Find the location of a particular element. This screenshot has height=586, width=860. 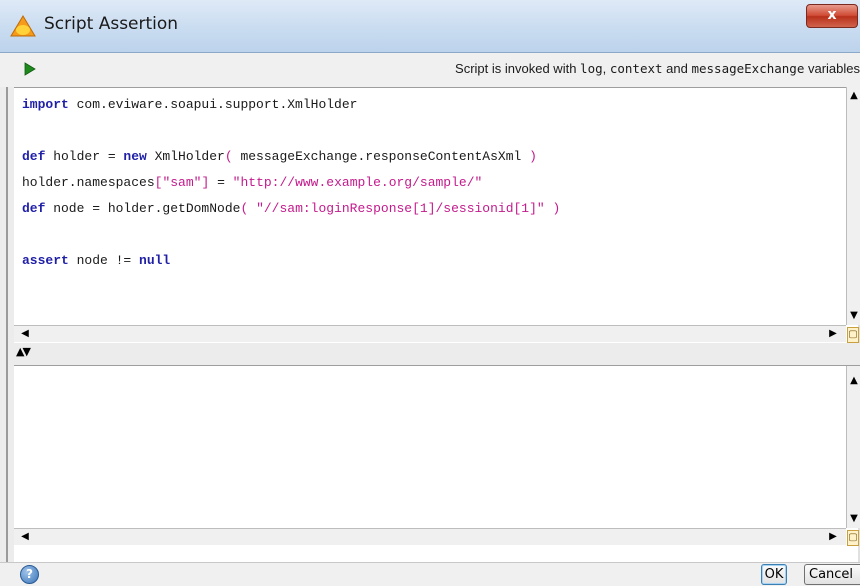

pane-splitter: ▲▼ is located at coordinates (437, 354).